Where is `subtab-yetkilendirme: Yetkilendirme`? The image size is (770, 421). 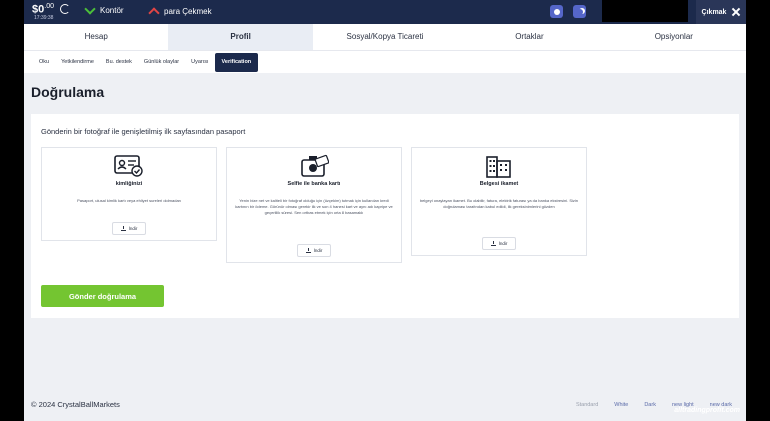 subtab-yetkilendirme: Yetkilendirme is located at coordinates (77, 62).